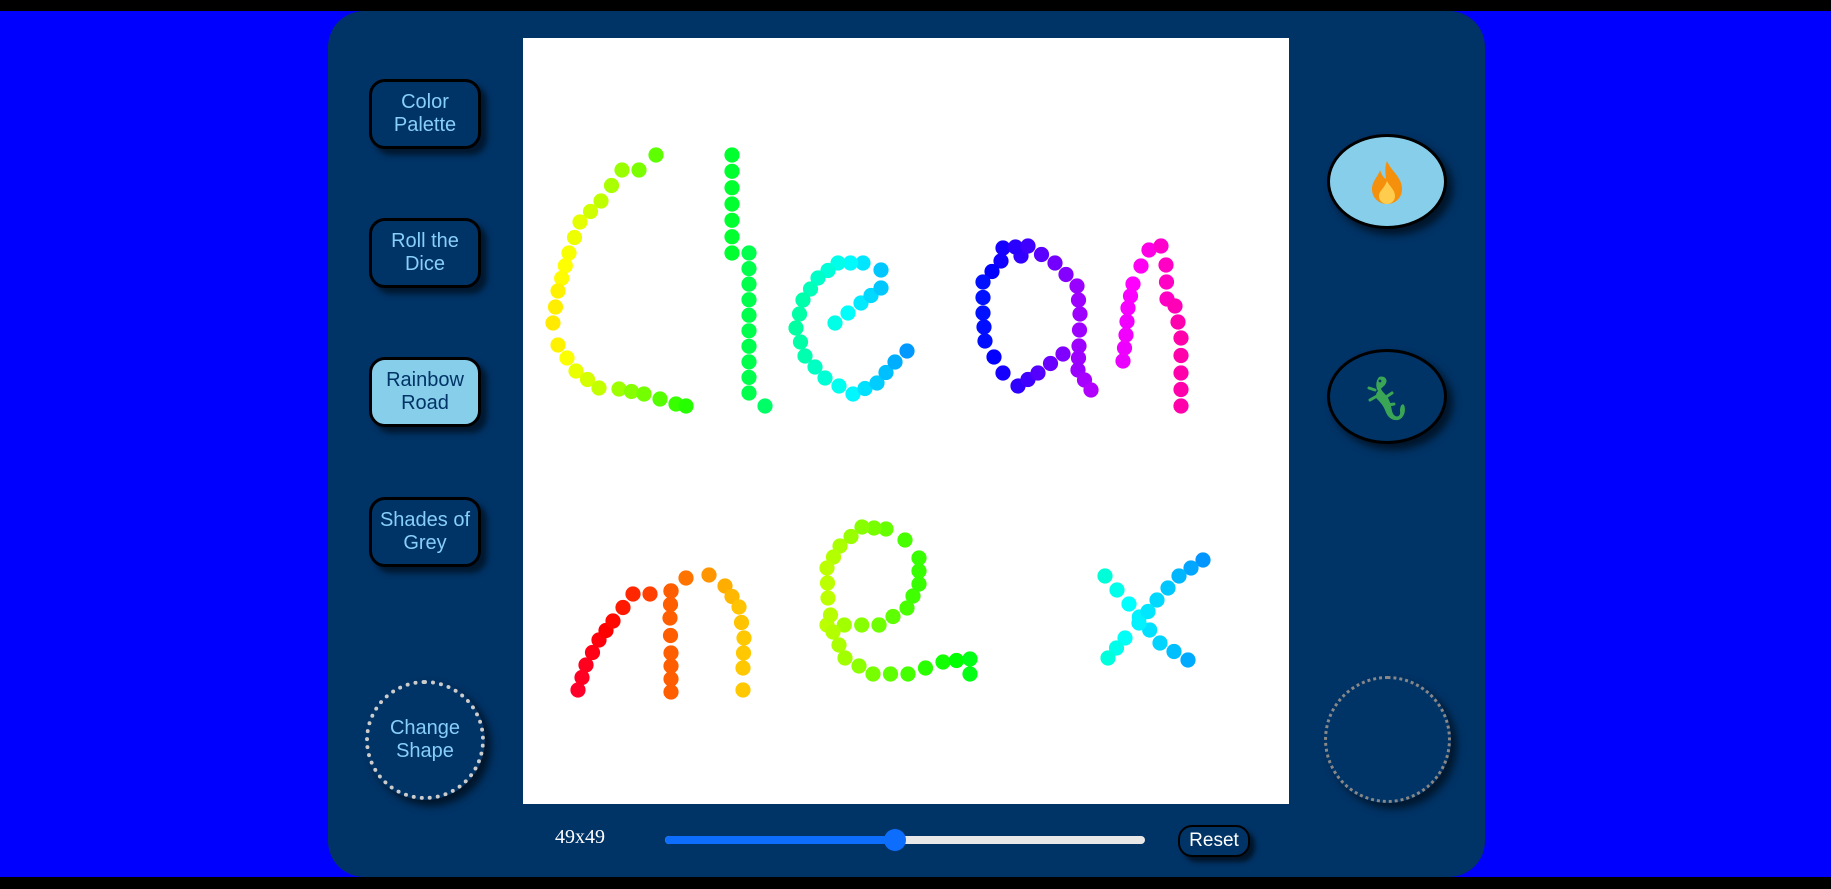 Image resolution: width=1831 pixels, height=889 pixels. What do you see at coordinates (780, 840) in the screenshot?
I see `slider-fill` at bounding box center [780, 840].